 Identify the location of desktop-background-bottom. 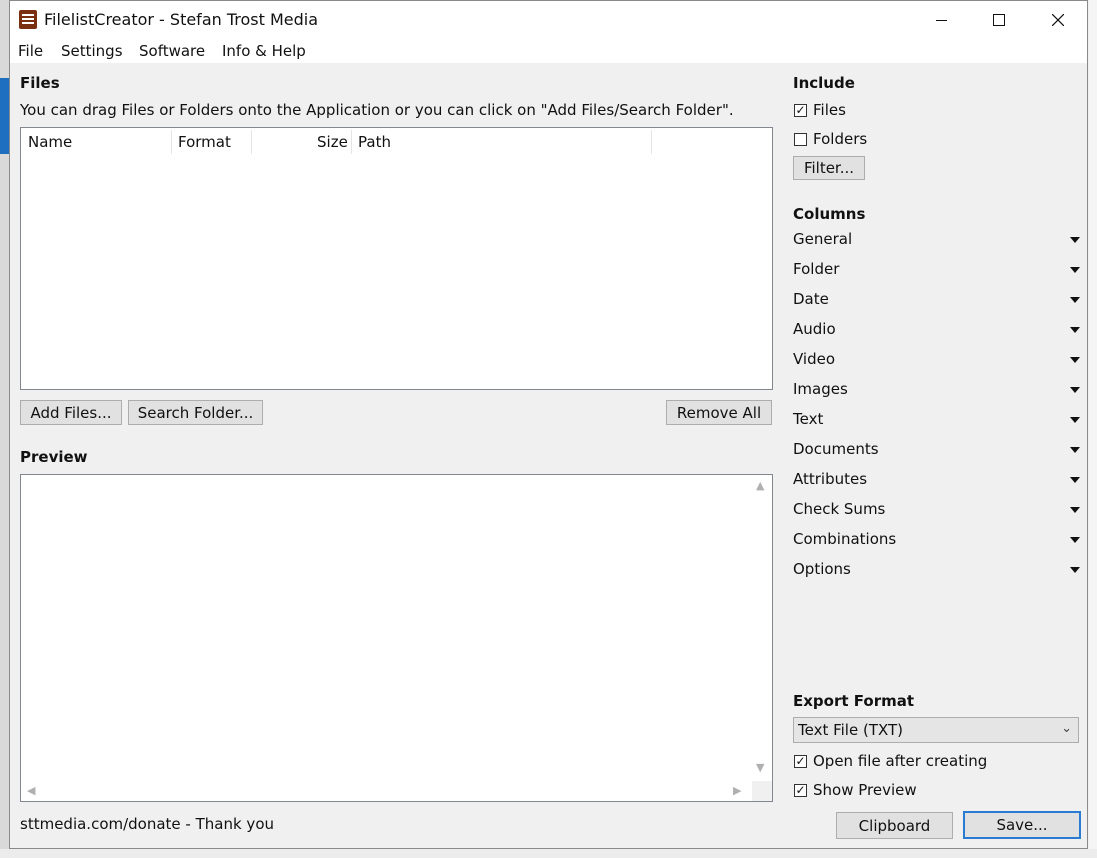
(548, 853).